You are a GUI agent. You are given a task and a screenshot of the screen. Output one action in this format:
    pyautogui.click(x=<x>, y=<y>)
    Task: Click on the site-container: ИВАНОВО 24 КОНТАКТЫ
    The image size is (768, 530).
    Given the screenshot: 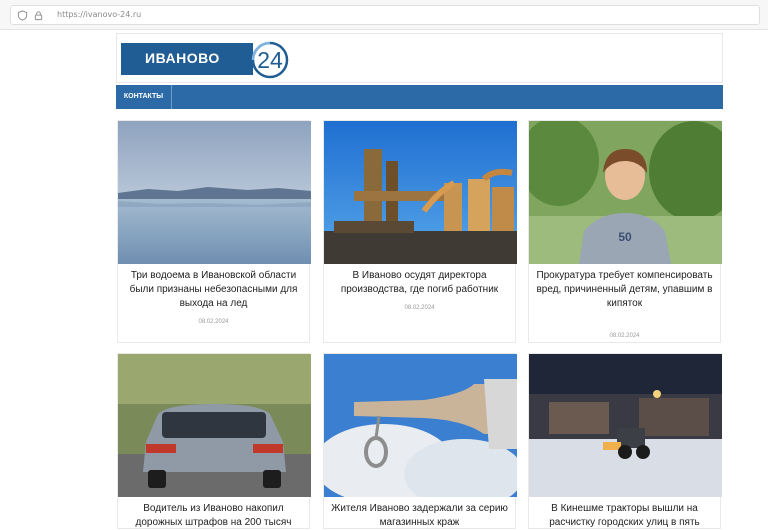 What is the action you would take?
    pyautogui.click(x=419, y=71)
    